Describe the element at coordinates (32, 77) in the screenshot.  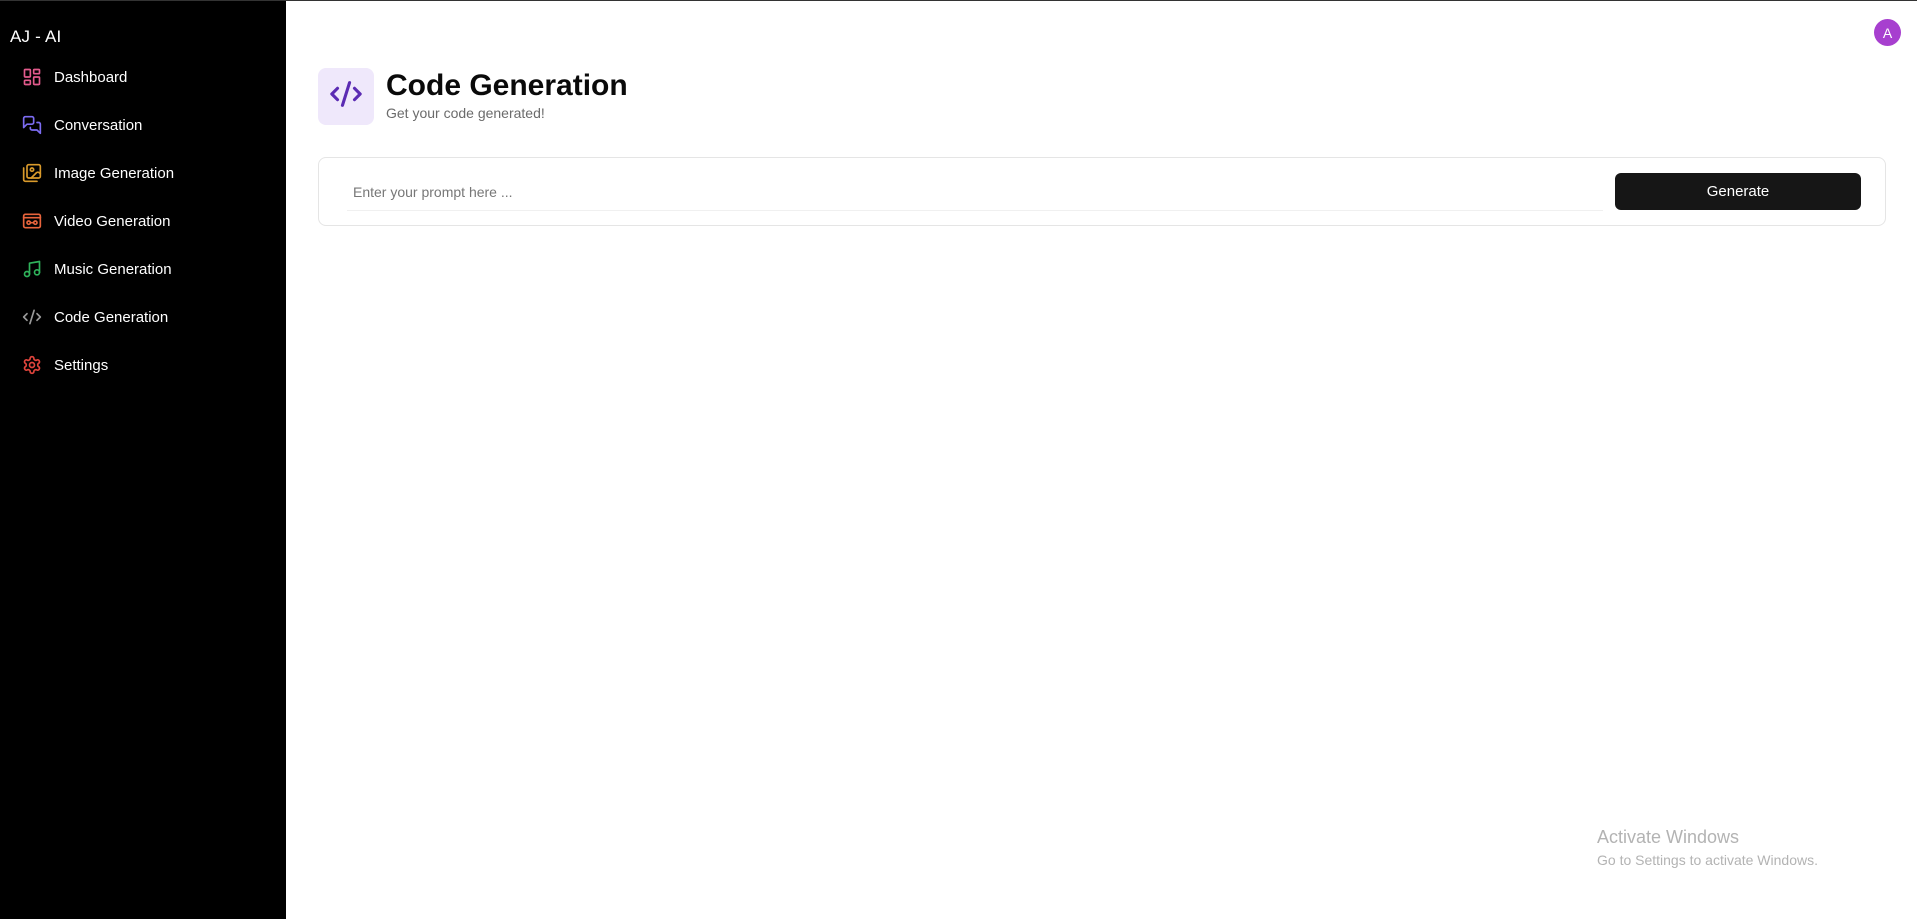
I see `dashboard-icon` at that location.